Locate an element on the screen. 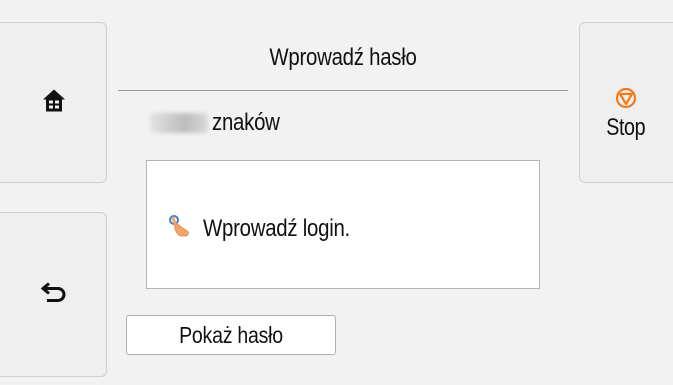 The image size is (673, 385). stop-label: Stop is located at coordinates (626, 127).